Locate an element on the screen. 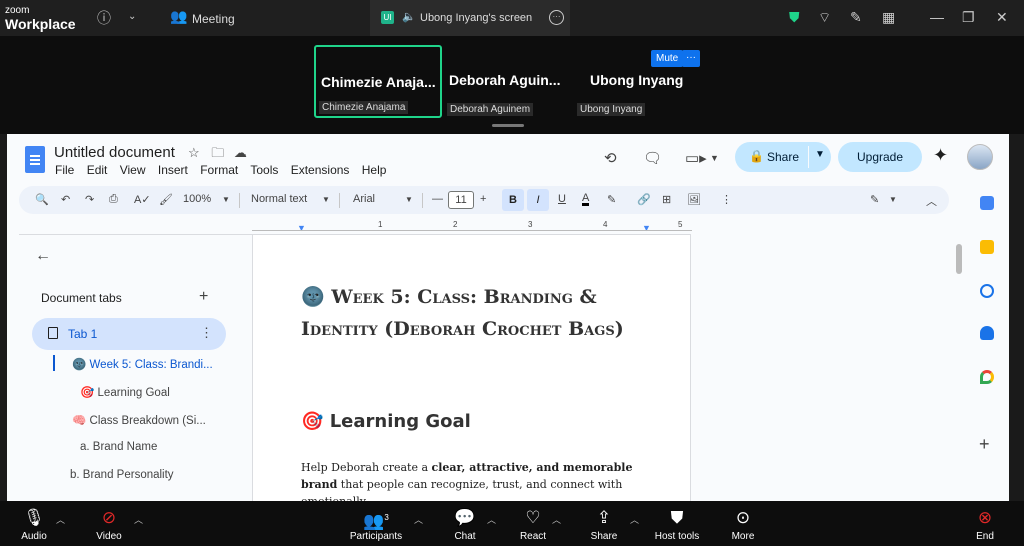 The height and width of the screenshot is (546, 1024). meeting-label: Meeting is located at coordinates (213, 19).